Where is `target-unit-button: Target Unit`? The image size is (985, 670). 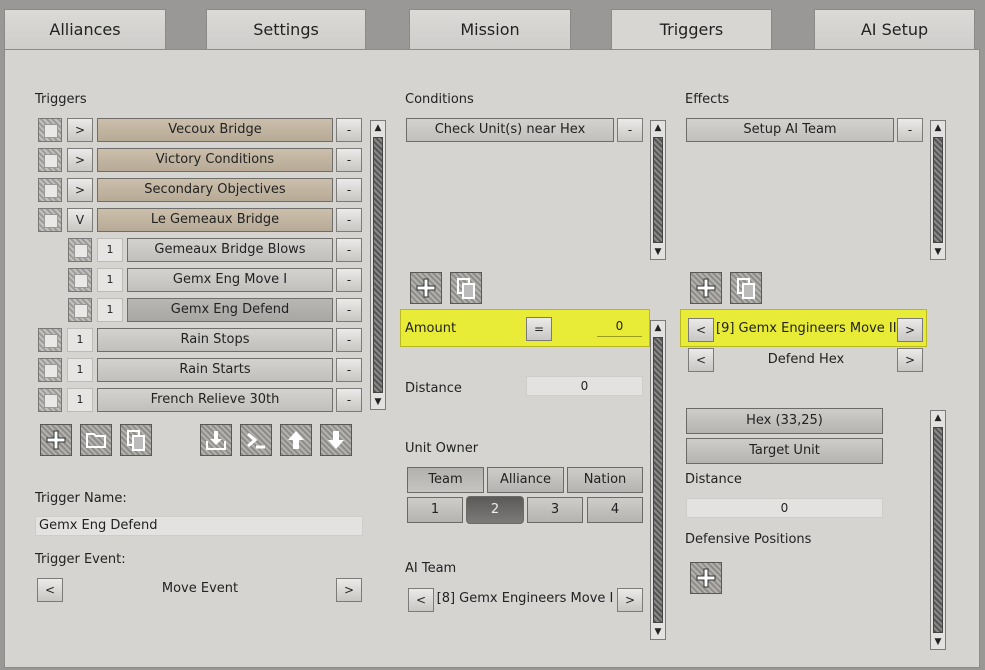 target-unit-button: Target Unit is located at coordinates (784, 451).